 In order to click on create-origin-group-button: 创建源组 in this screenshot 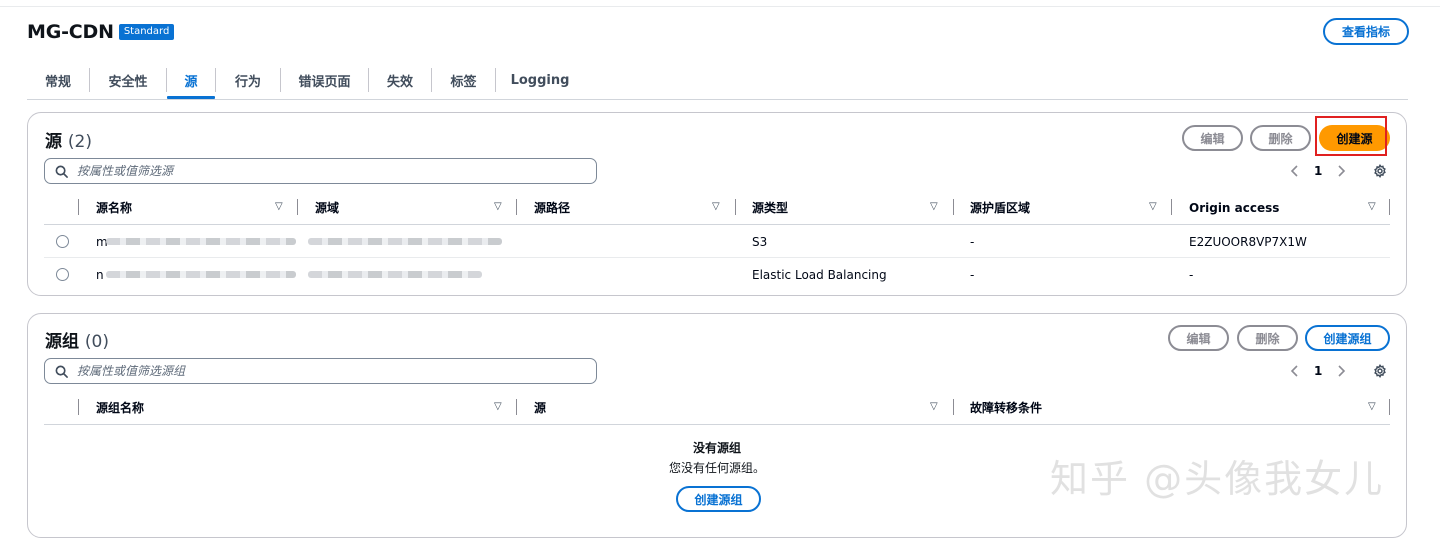, I will do `click(1347, 338)`.